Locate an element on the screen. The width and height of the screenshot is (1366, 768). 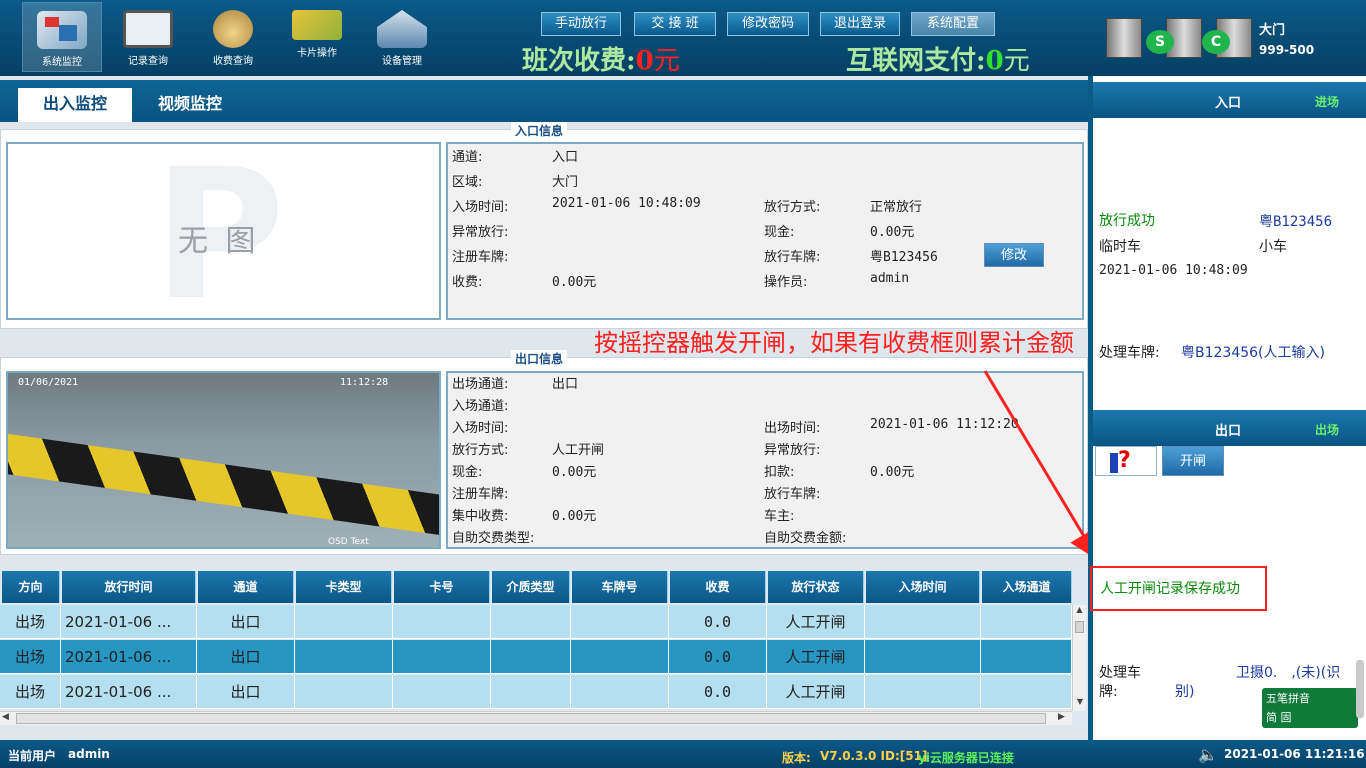
right-entry-processed-label: 处理车牌: is located at coordinates (1129, 353).